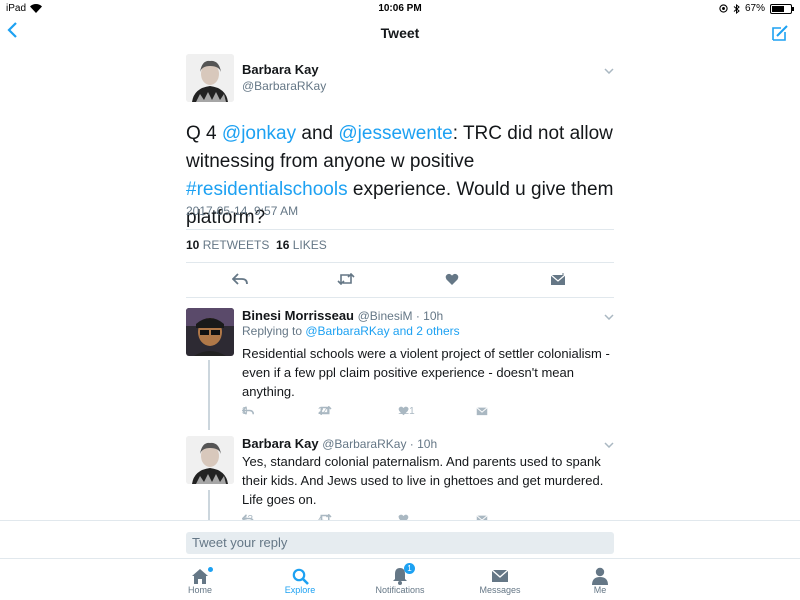 Image resolution: width=800 pixels, height=600 pixels. I want to click on tab-label: Home, so click(199, 590).